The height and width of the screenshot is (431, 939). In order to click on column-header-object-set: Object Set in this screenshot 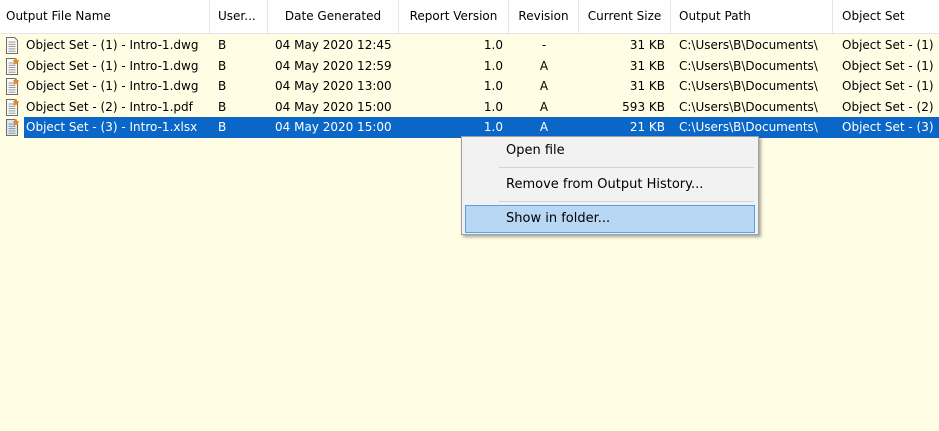, I will do `click(886, 16)`.